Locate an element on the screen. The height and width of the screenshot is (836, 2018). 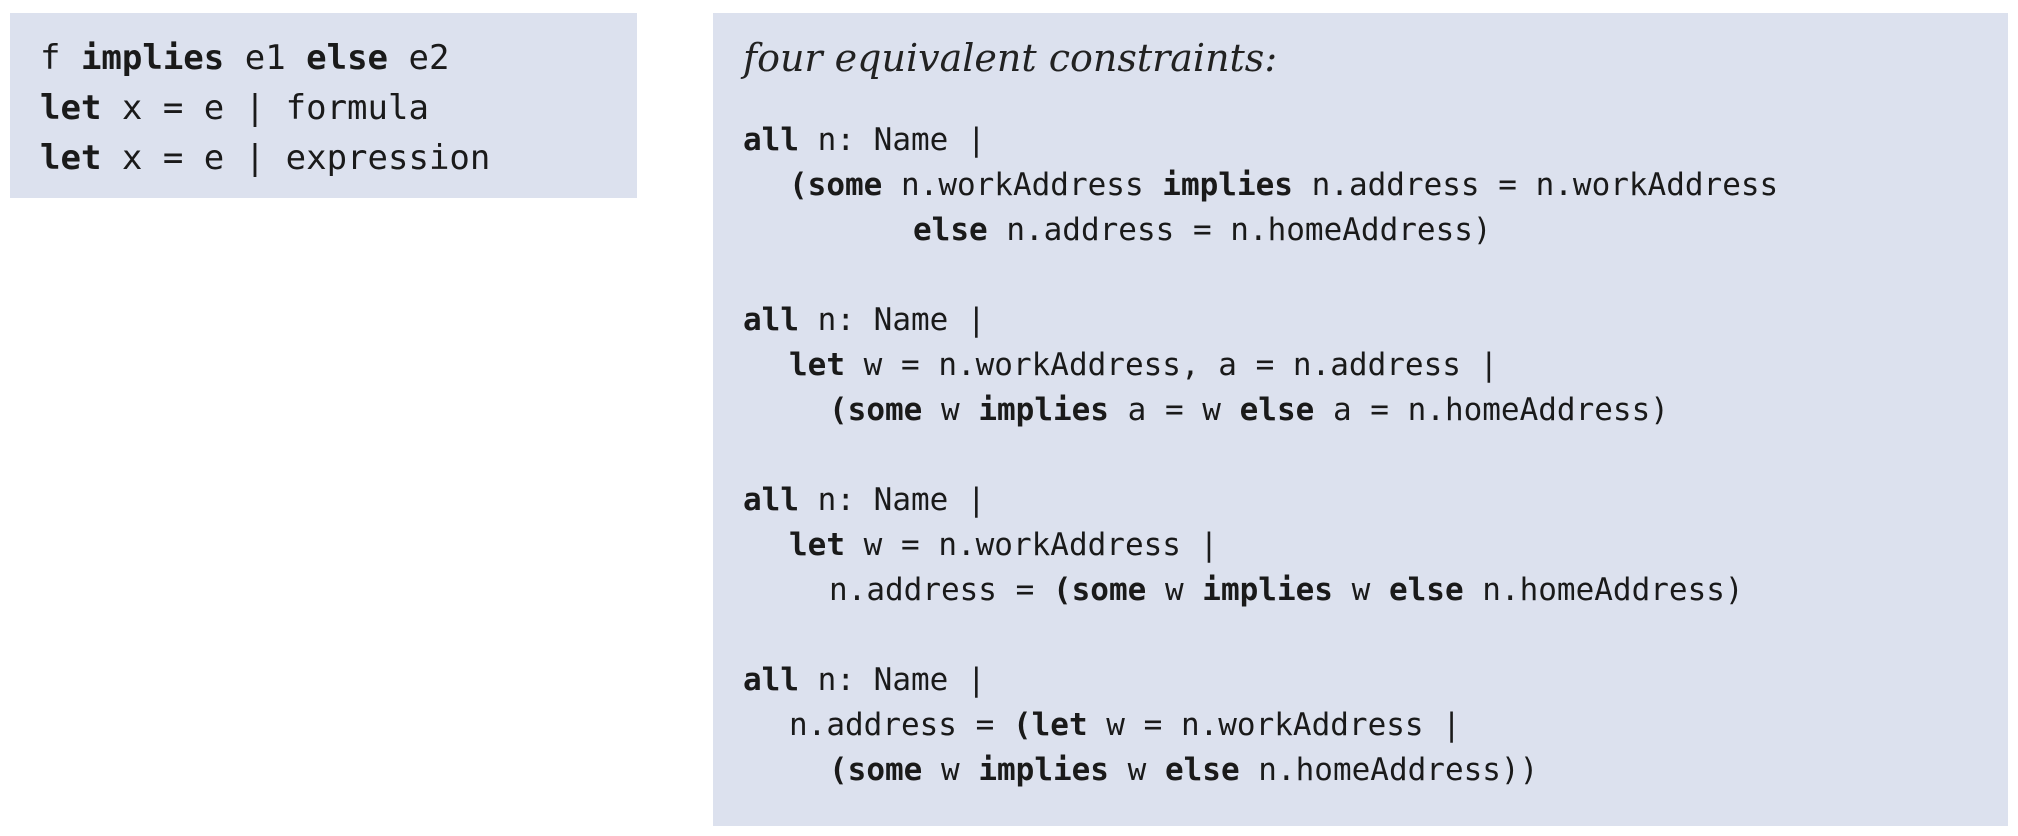
code-token: n.homeAddress) is located at coordinates (1603, 590).